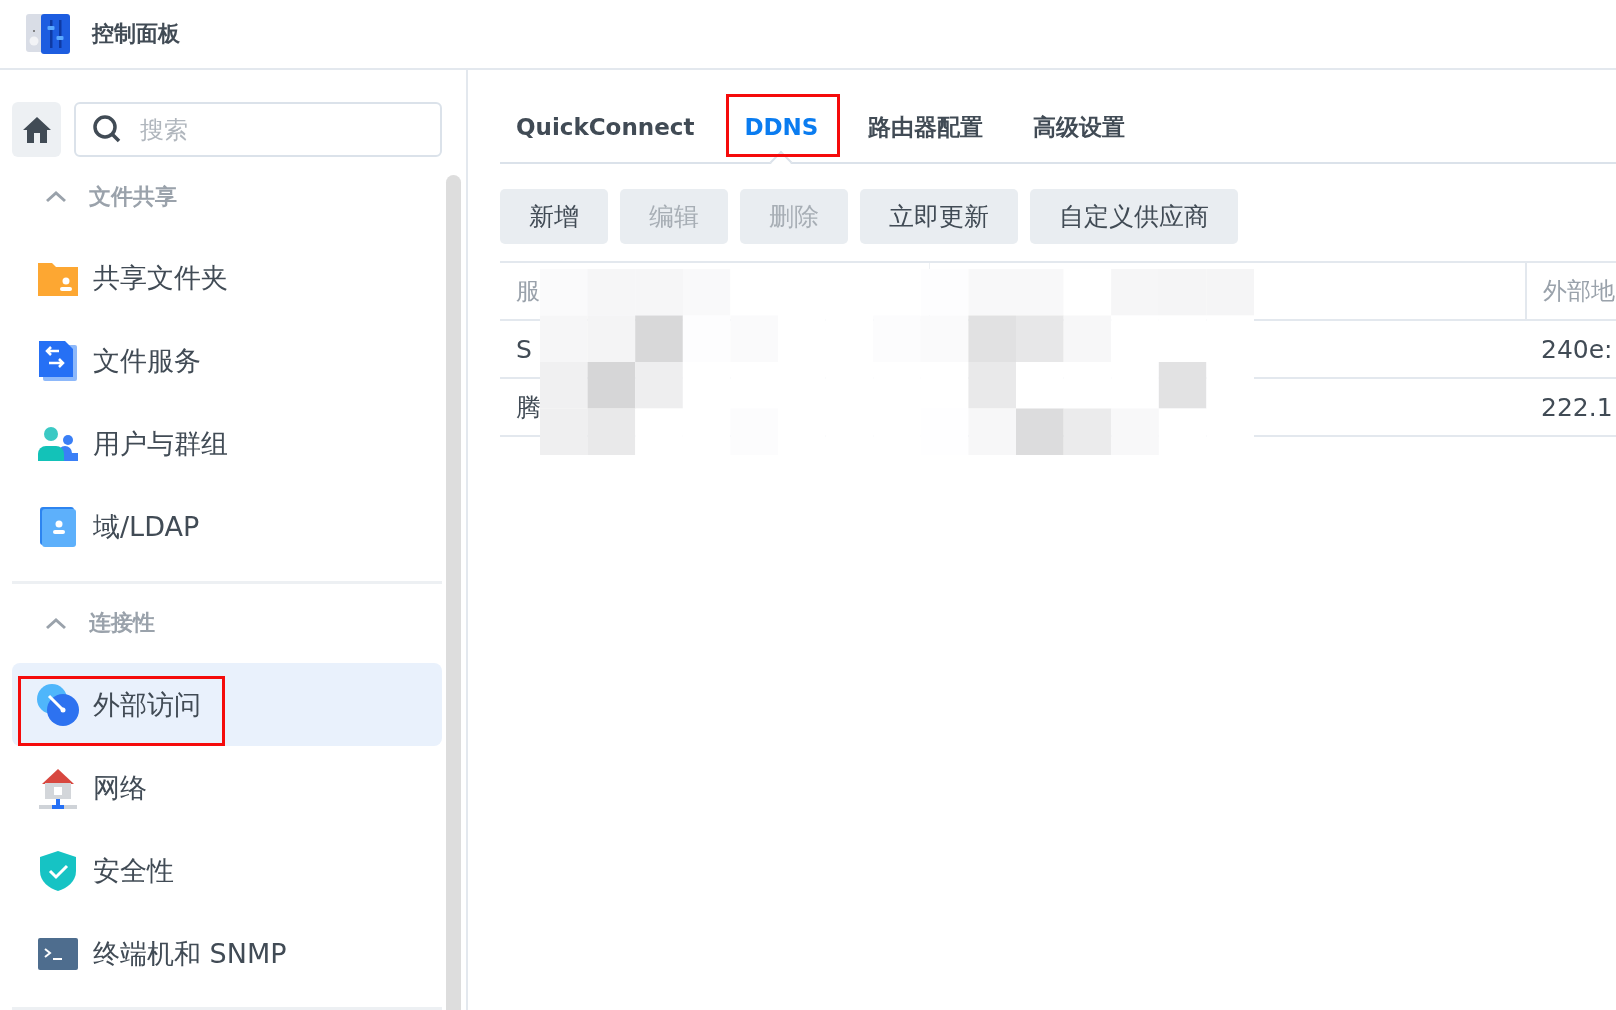 The height and width of the screenshot is (1010, 1616). Describe the element at coordinates (227, 361) in the screenshot. I see `sidebar-item: 文件服务` at that location.